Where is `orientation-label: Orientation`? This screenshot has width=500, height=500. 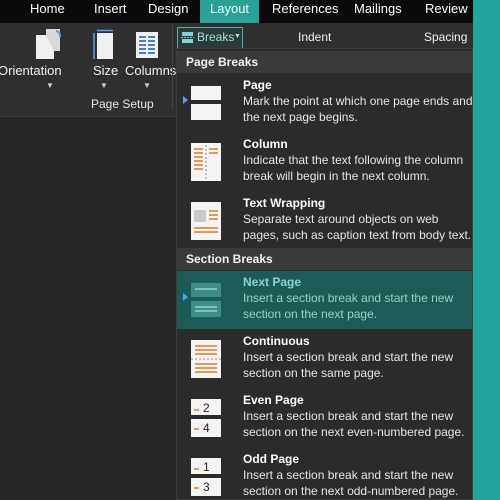
orientation-label: Orientation is located at coordinates (31, 70).